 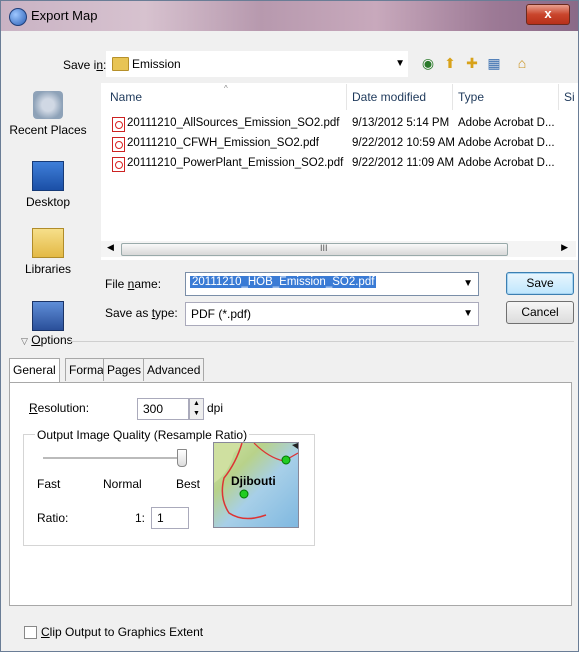 I want to click on file-name-input: 20111210_HOB_Emission_SO2.pdf ▼, so click(x=332, y=284).